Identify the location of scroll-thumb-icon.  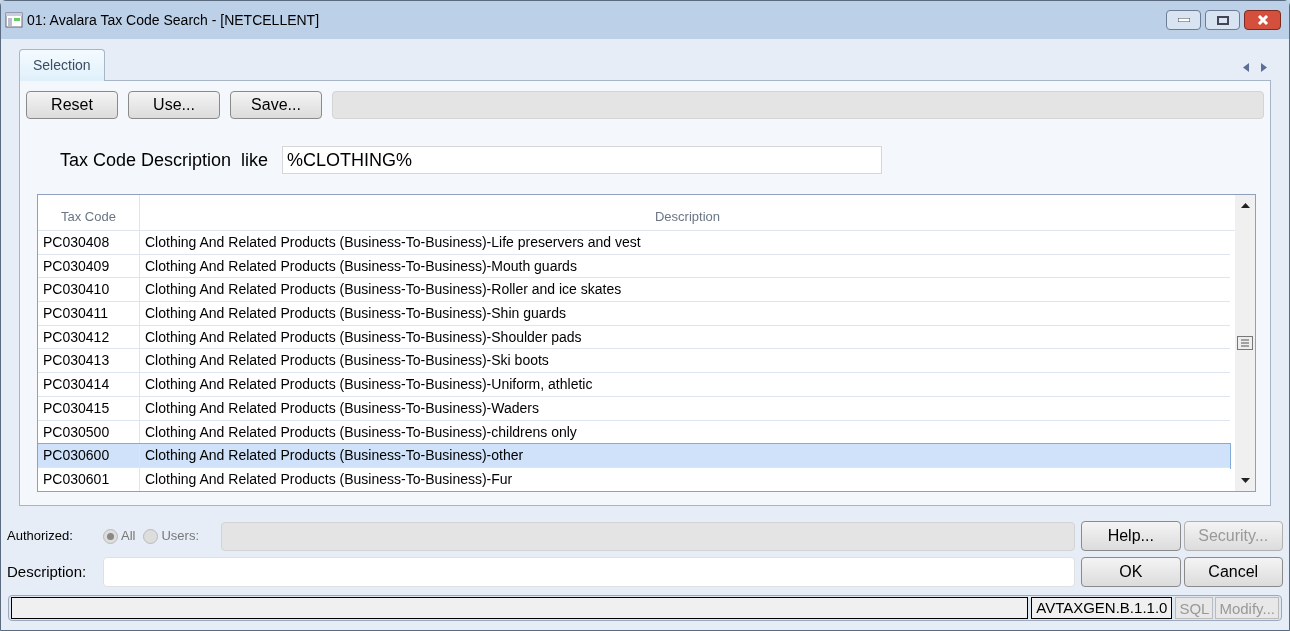
(1245, 343).